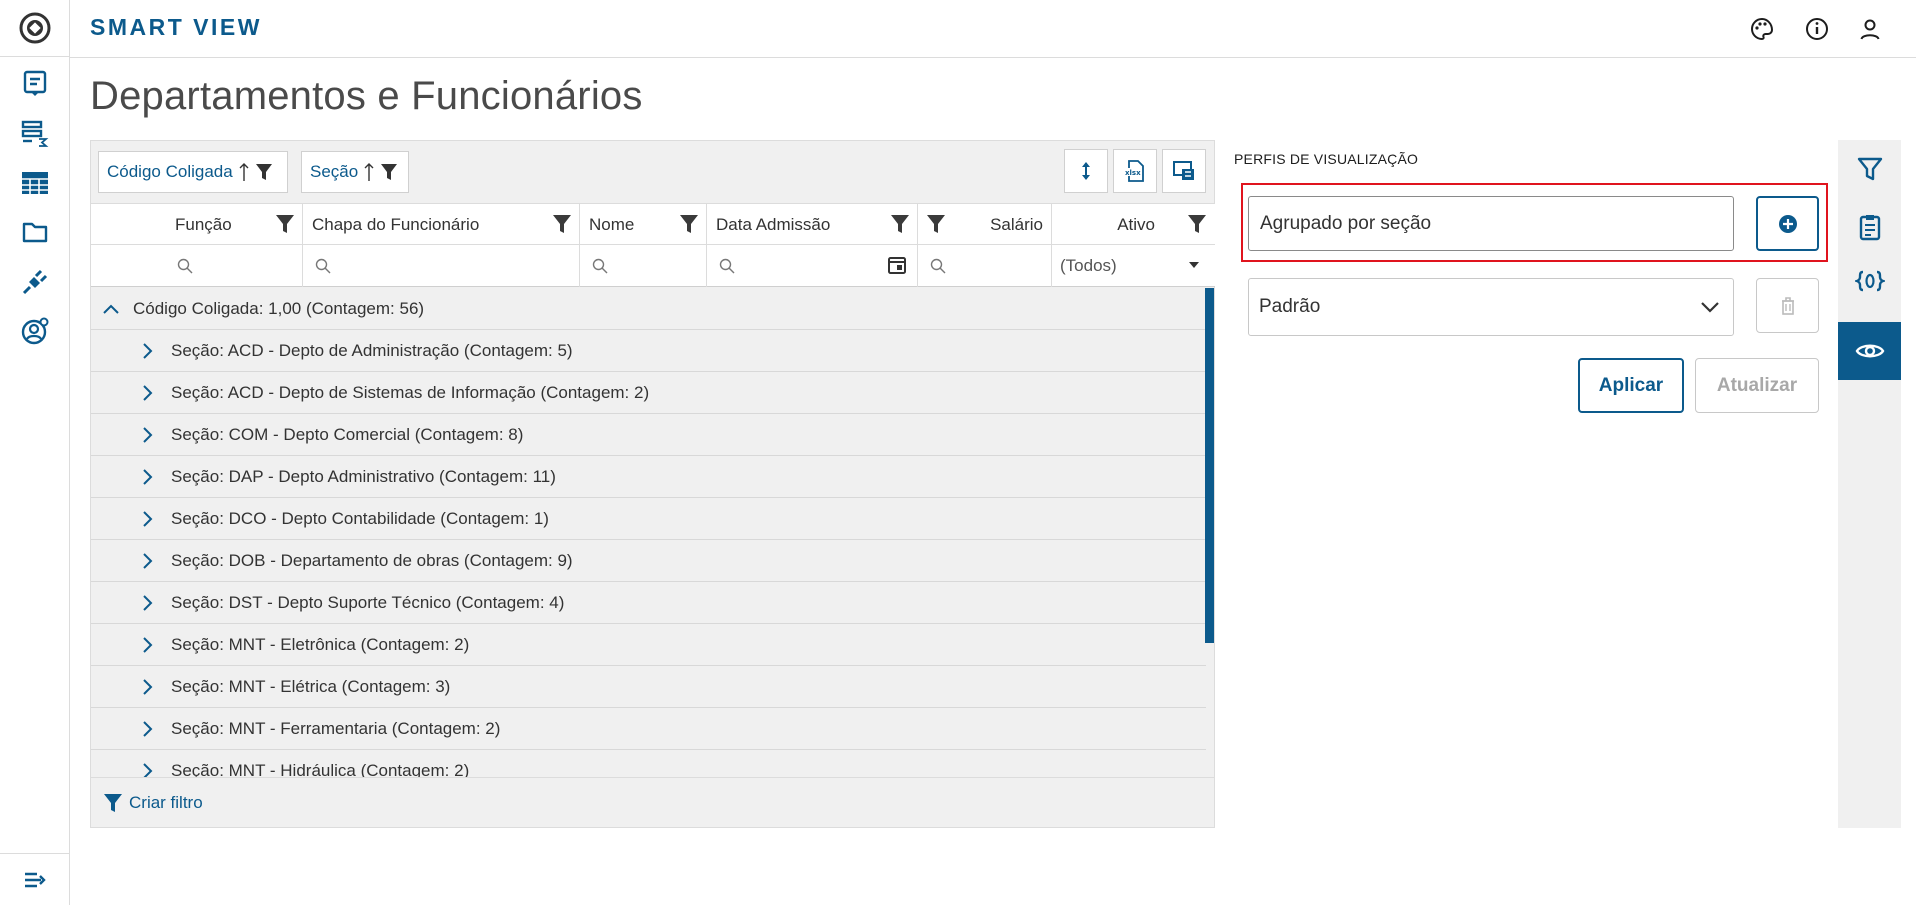 The width and height of the screenshot is (1916, 905). What do you see at coordinates (985, 225) in the screenshot?
I see `column-header-salario: Salário` at bounding box center [985, 225].